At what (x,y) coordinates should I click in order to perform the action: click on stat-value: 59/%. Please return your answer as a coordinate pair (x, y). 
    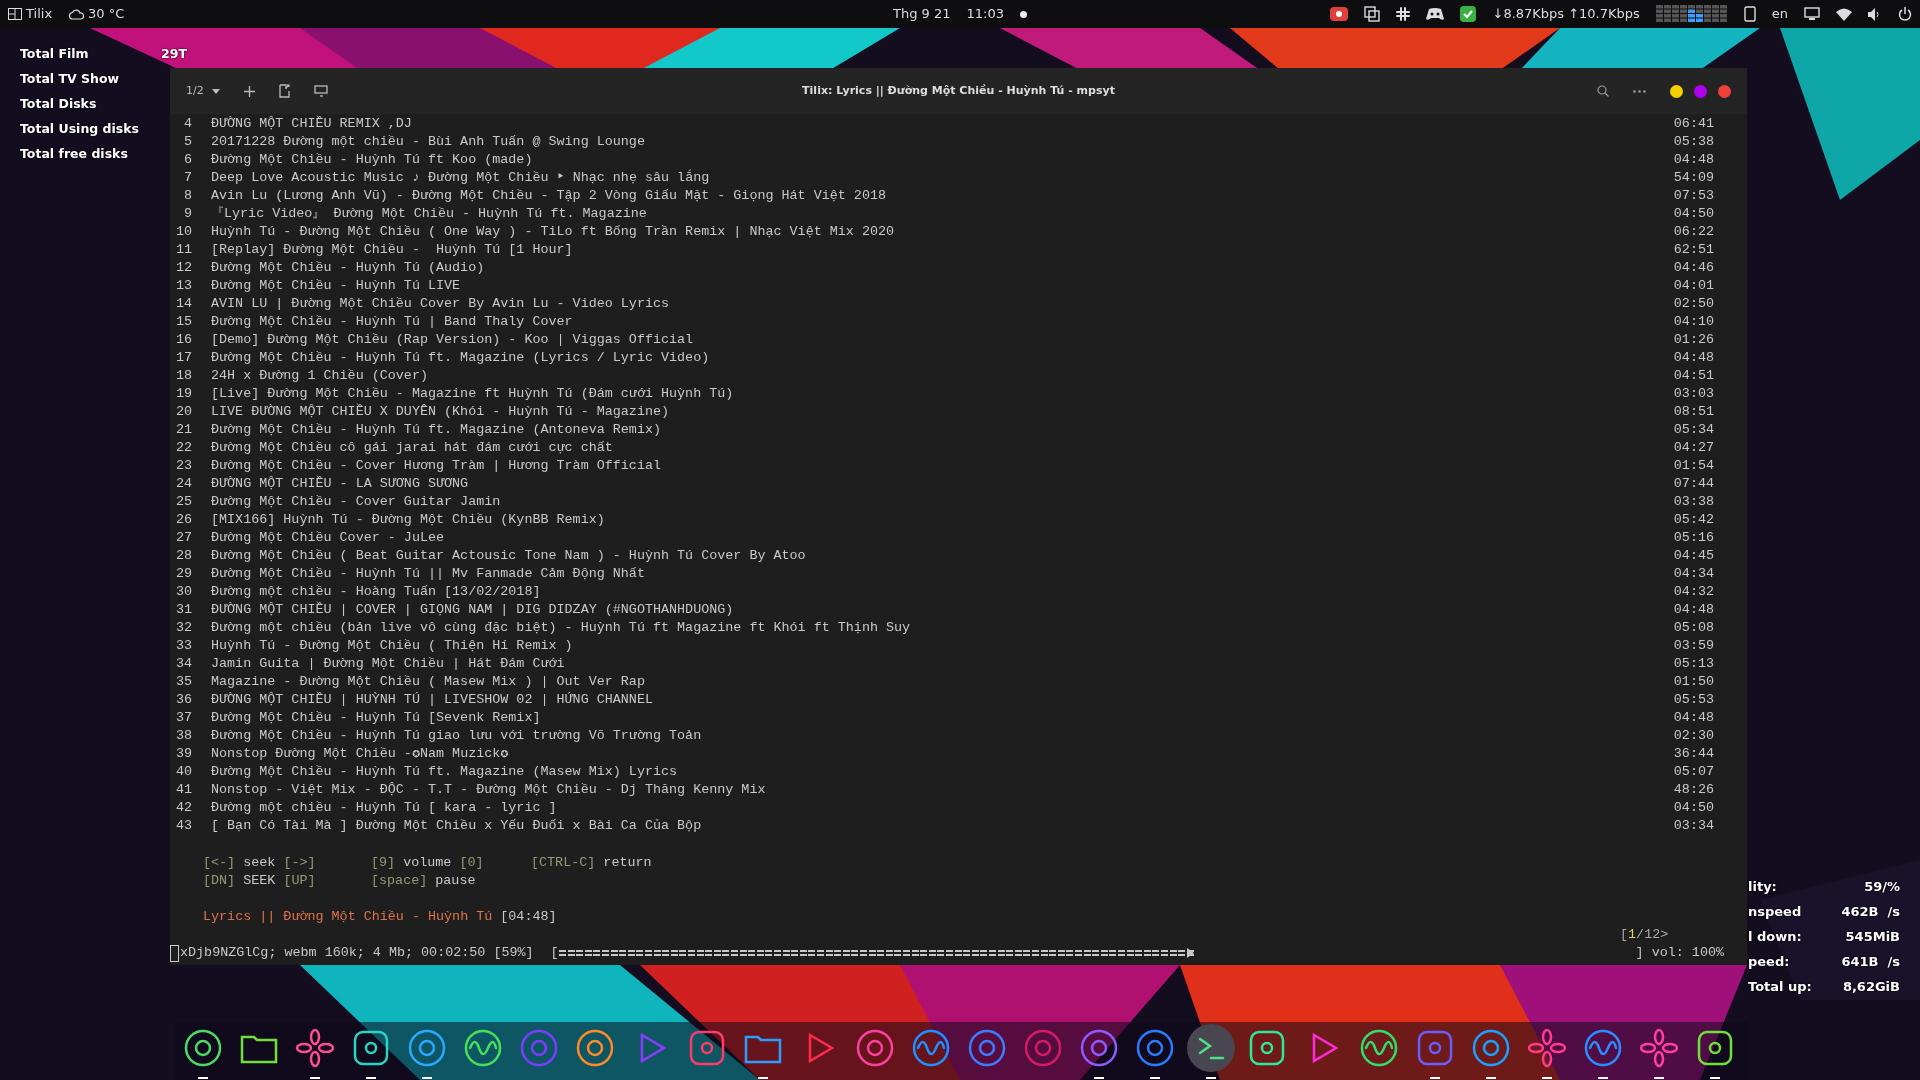
    Looking at the image, I should click on (1882, 887).